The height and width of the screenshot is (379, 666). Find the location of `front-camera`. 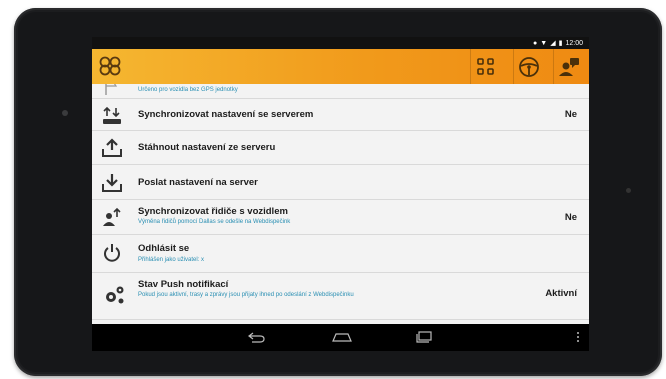

front-camera is located at coordinates (65, 113).